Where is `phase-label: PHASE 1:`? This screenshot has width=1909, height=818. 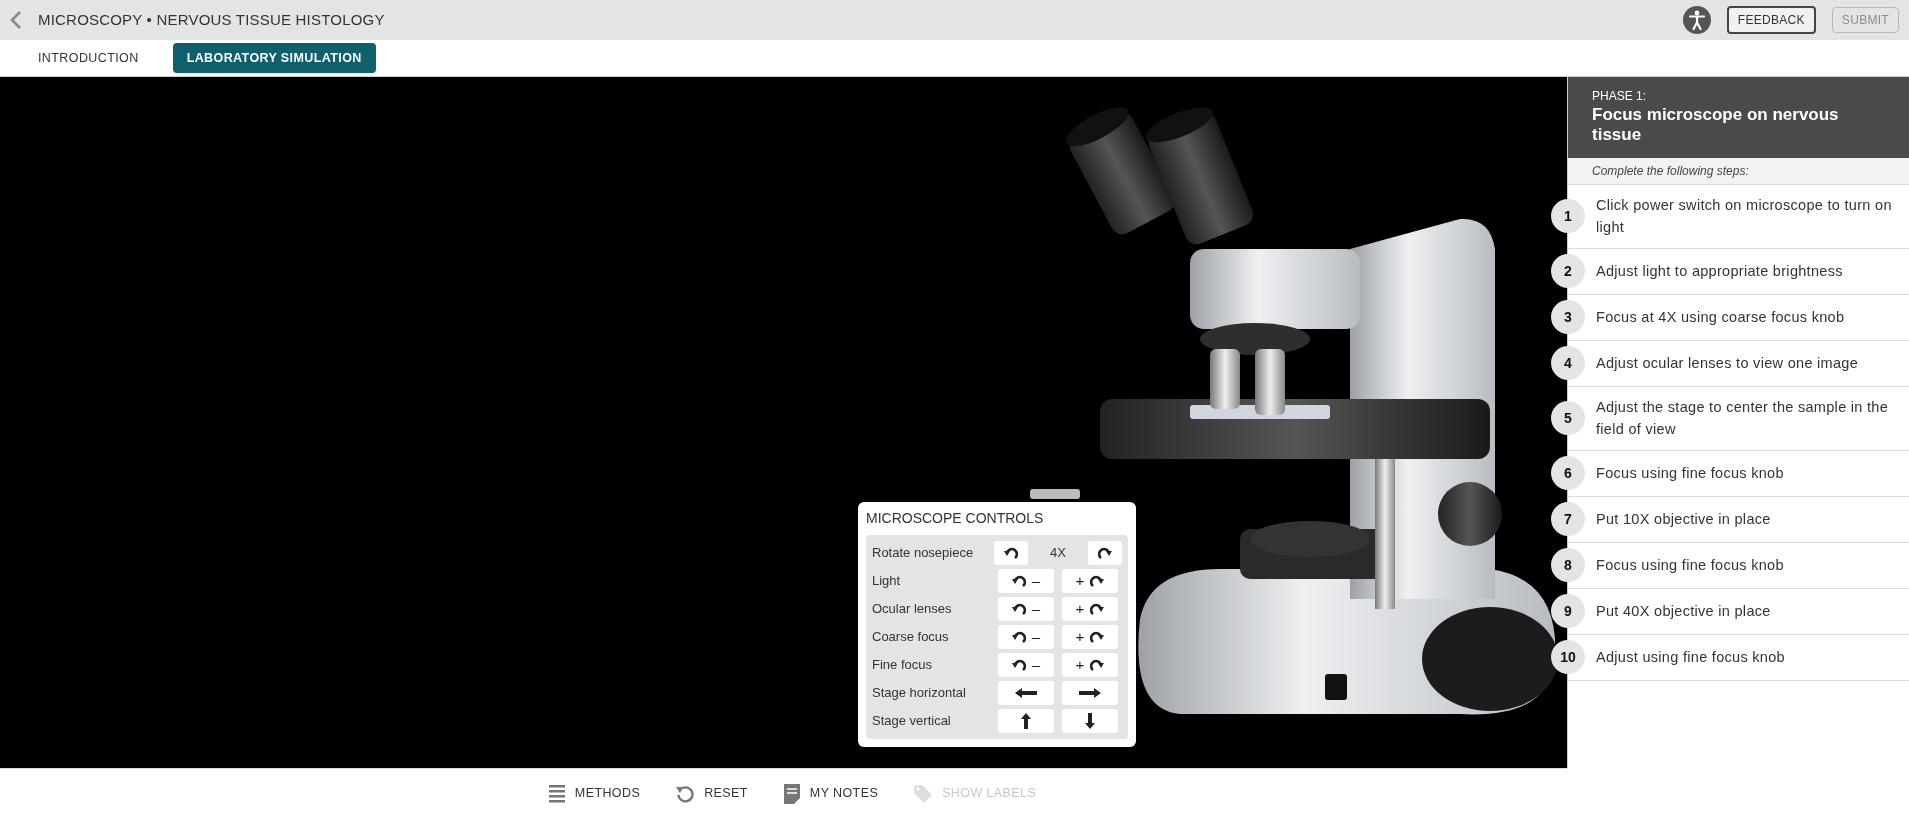 phase-label: PHASE 1: is located at coordinates (1620, 96).